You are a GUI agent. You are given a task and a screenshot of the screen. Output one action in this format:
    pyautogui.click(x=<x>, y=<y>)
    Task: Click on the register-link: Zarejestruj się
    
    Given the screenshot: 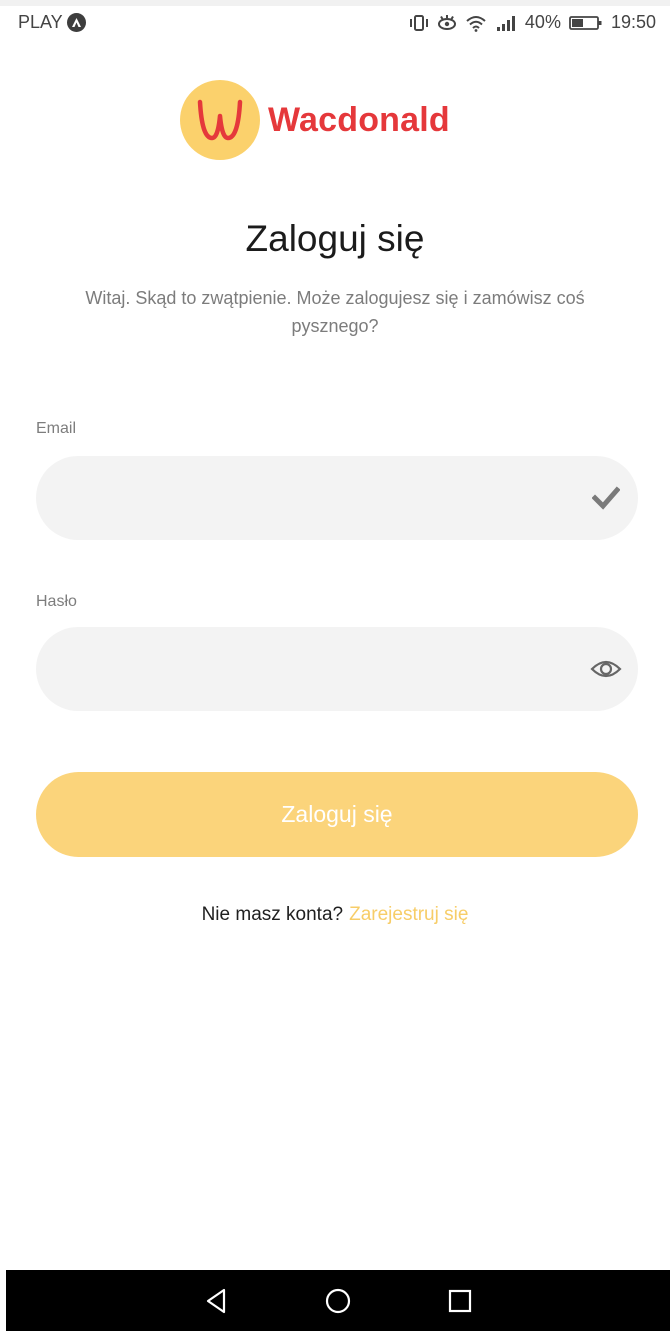 What is the action you would take?
    pyautogui.click(x=408, y=914)
    